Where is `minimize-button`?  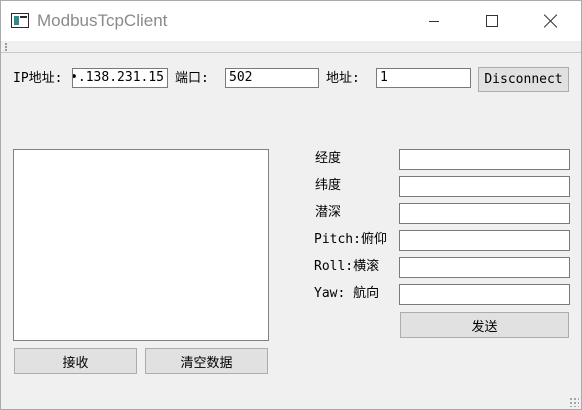 minimize-button is located at coordinates (434, 21).